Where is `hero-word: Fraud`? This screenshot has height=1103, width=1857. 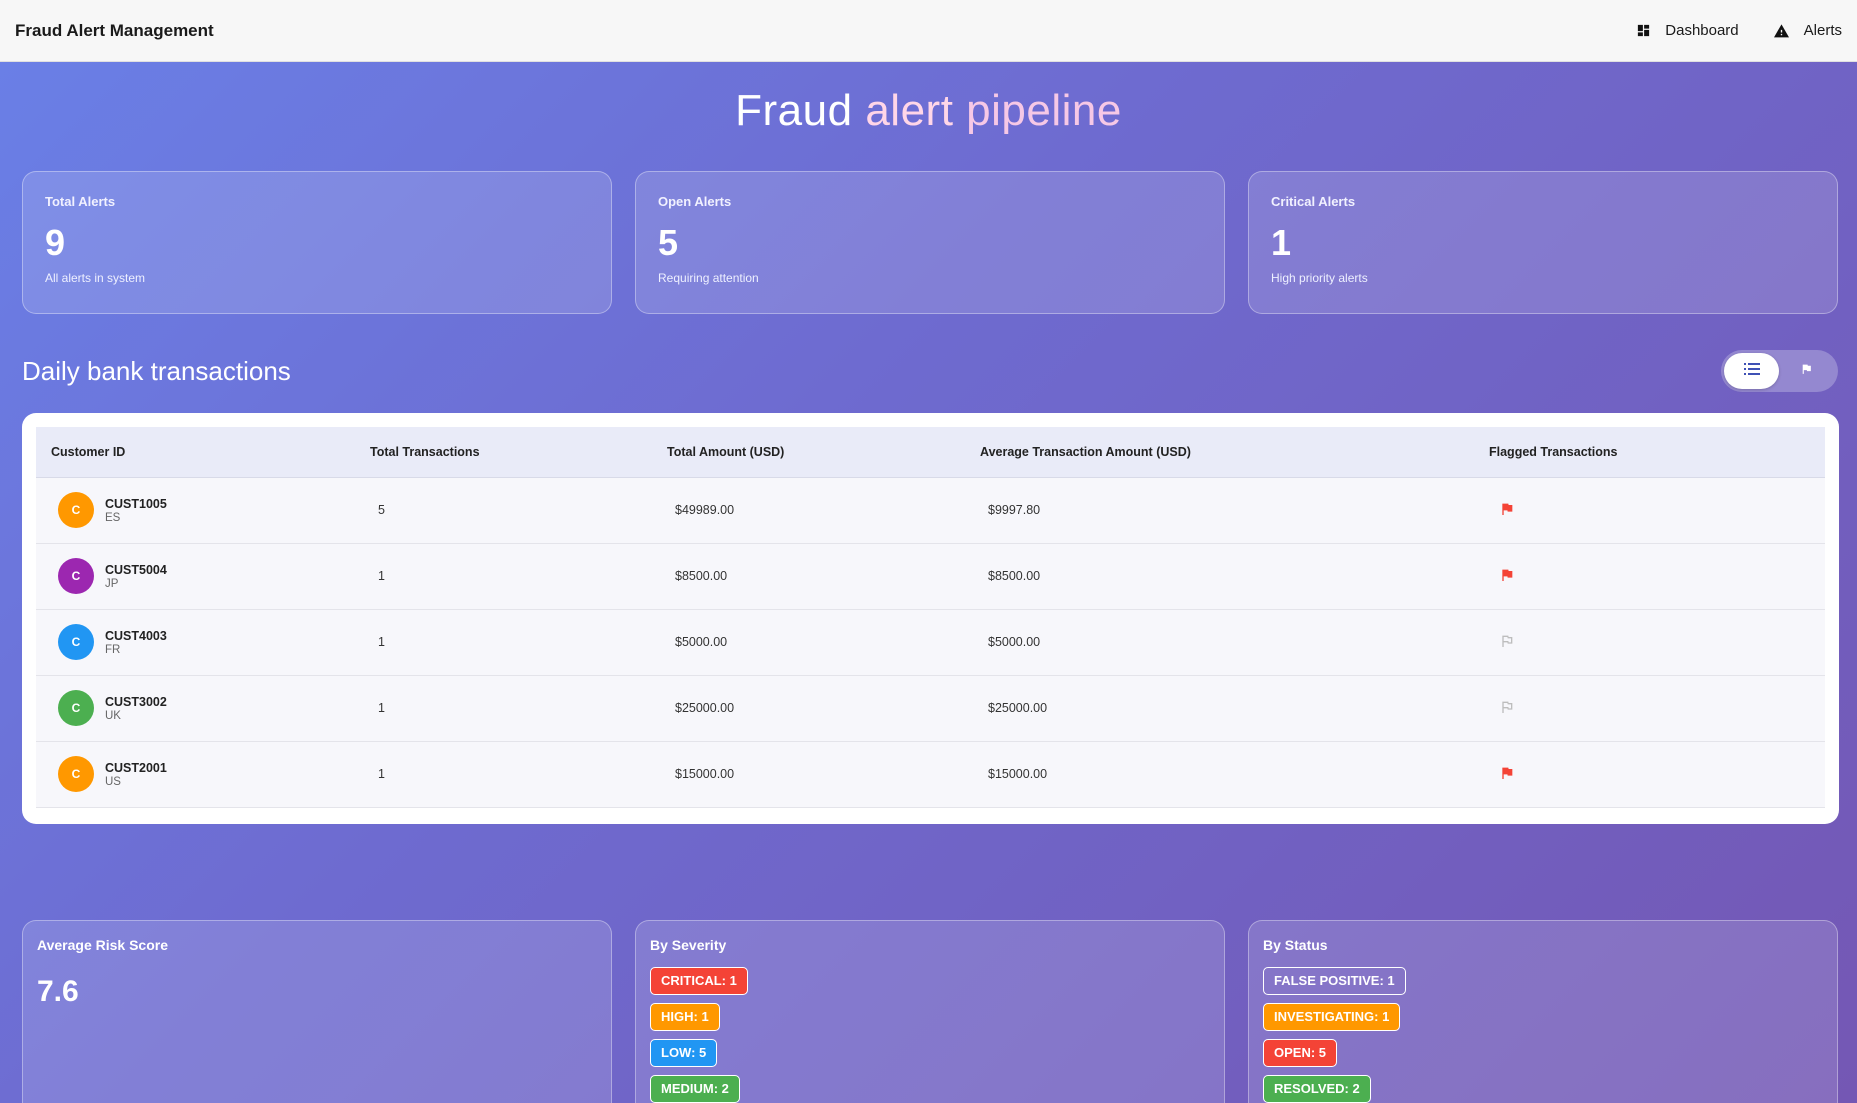
hero-word: Fraud is located at coordinates (794, 110).